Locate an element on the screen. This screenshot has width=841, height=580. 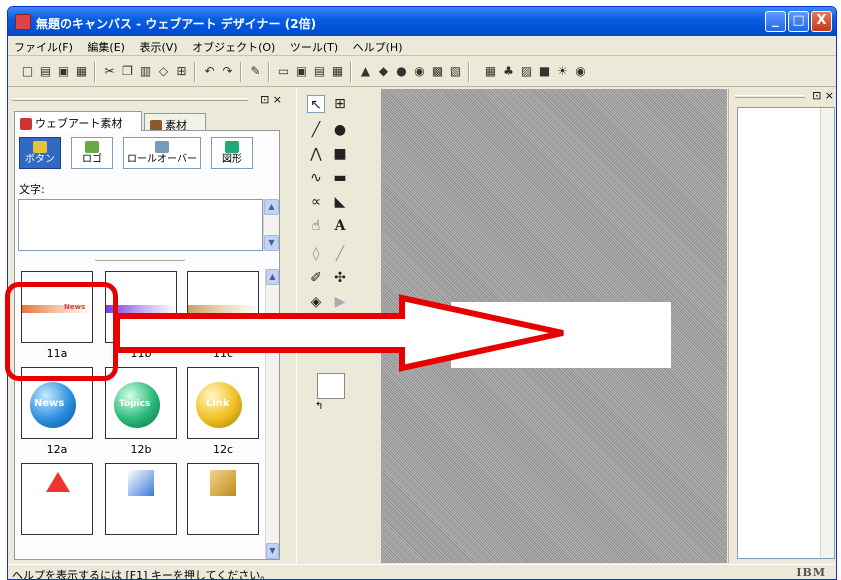
arrow-shape is located at coordinates (339, 333).